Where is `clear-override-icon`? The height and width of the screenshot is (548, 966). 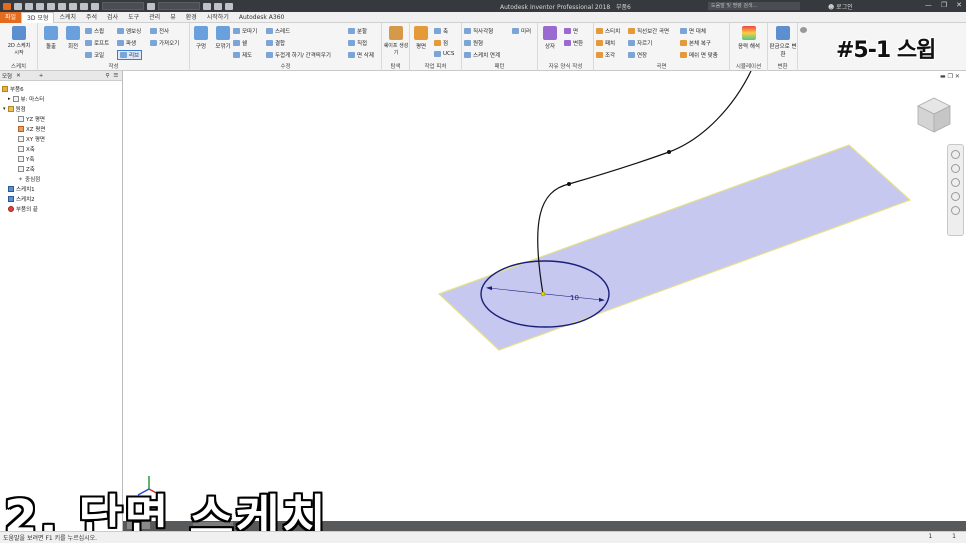 clear-override-icon is located at coordinates (218, 6).